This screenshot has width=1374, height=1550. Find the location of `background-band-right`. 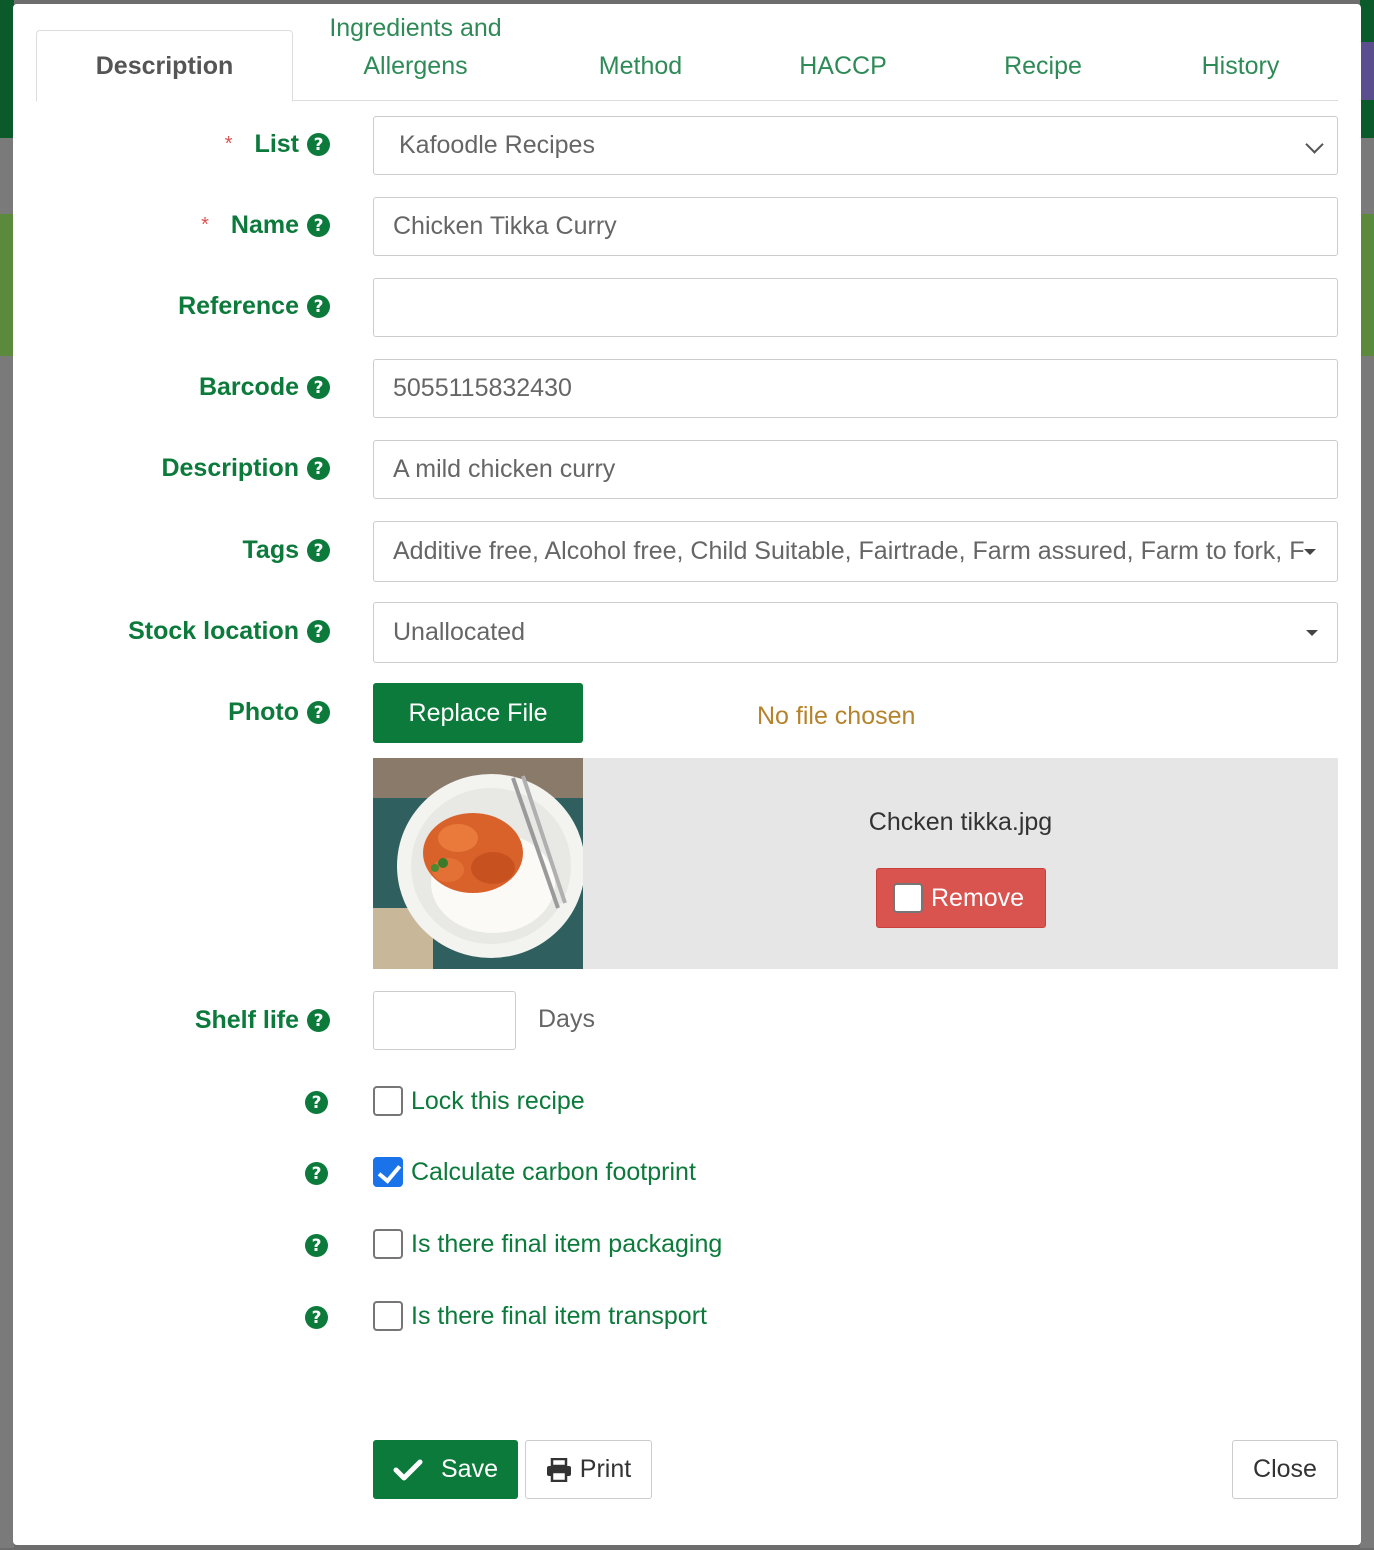

background-band-right is located at coordinates (1367, 285).